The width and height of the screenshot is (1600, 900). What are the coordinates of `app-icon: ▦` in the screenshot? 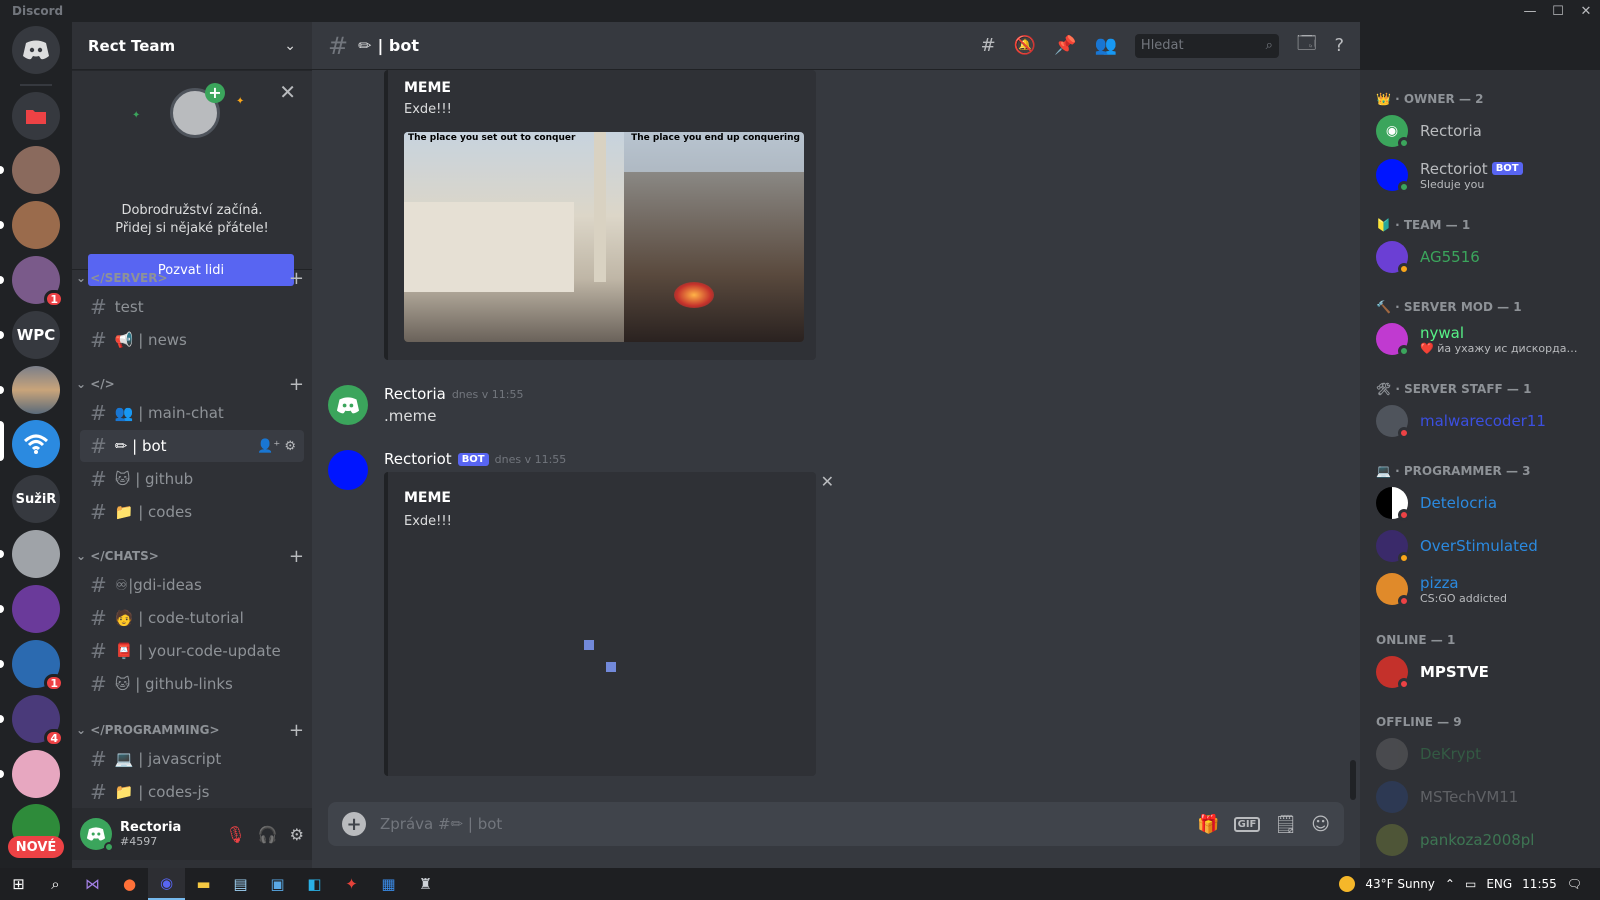 It's located at (388, 884).